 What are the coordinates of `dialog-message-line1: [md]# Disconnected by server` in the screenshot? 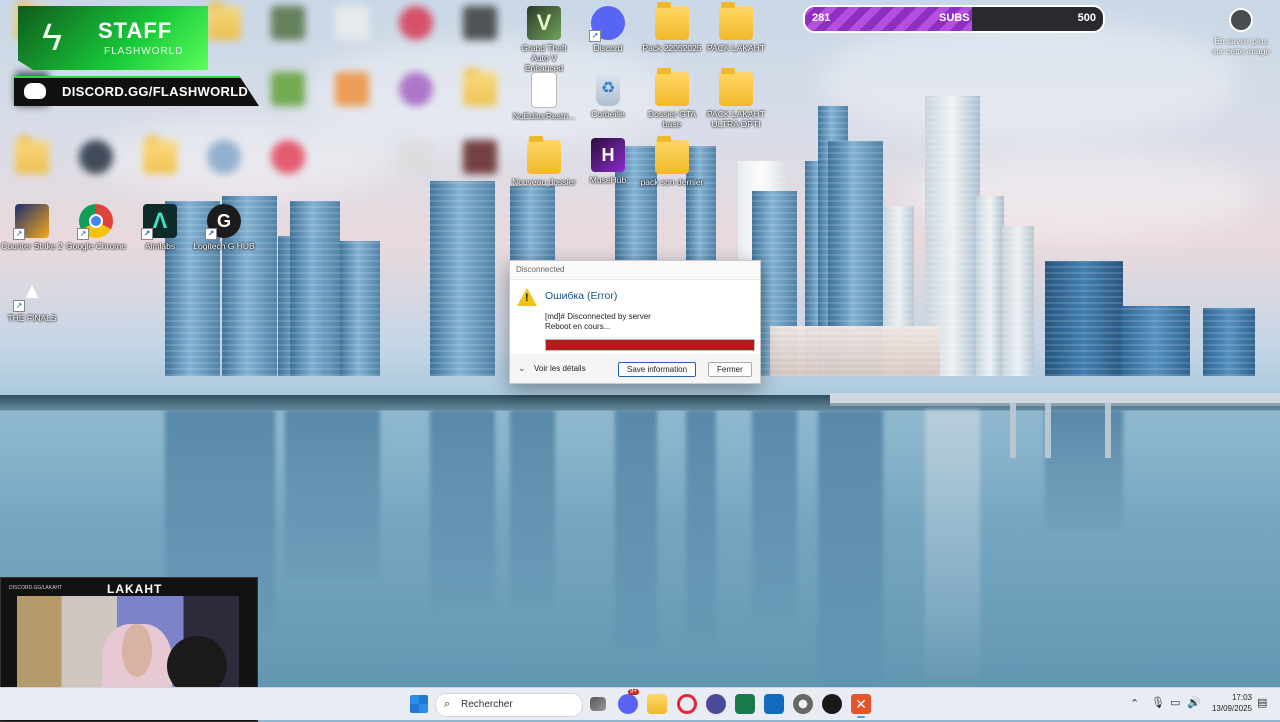 It's located at (598, 316).